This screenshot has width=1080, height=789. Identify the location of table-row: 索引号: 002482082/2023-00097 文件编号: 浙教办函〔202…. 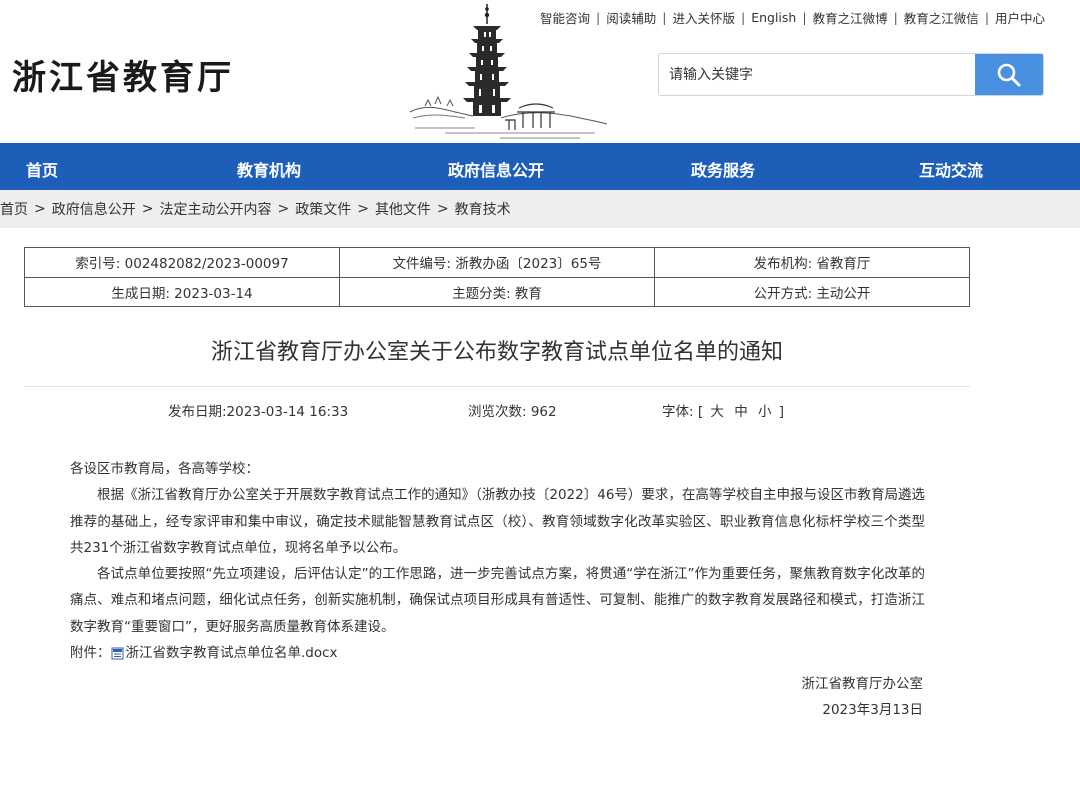
(497, 262).